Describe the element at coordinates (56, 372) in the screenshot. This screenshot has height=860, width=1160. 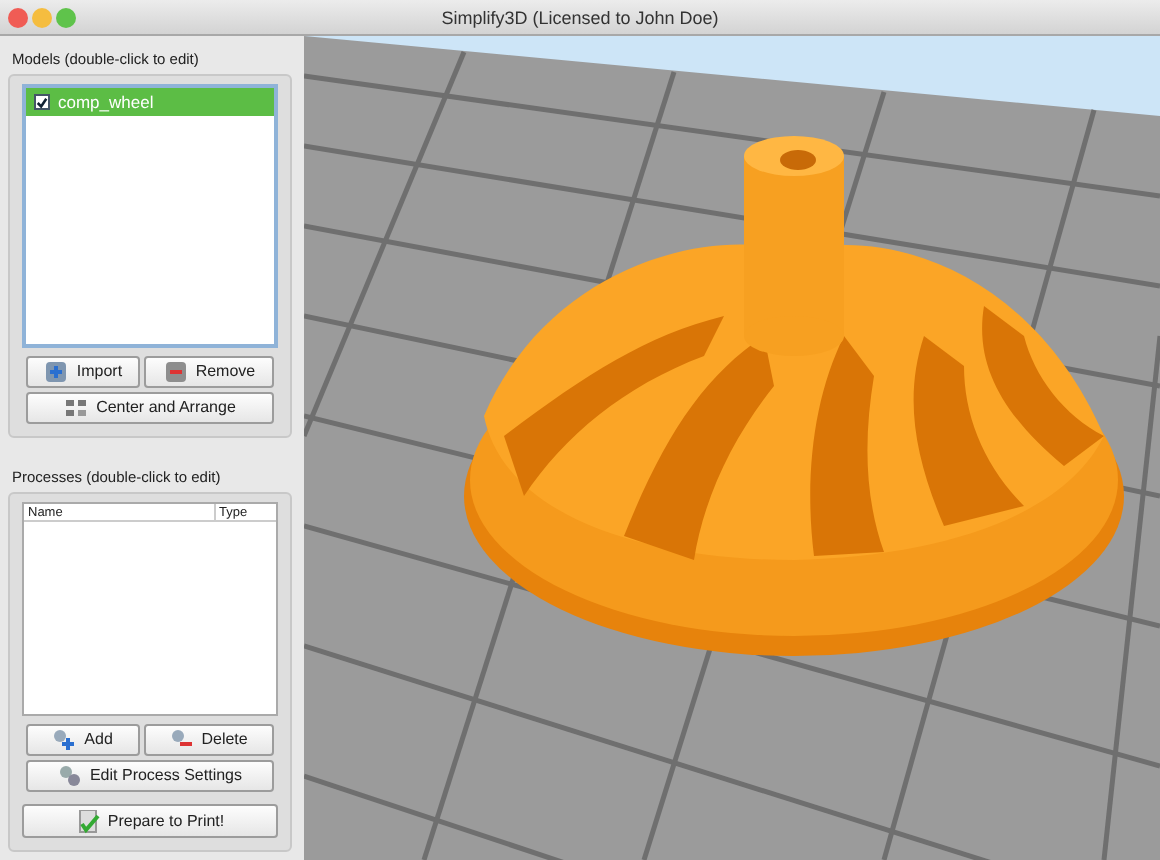
I see `import-icon` at that location.